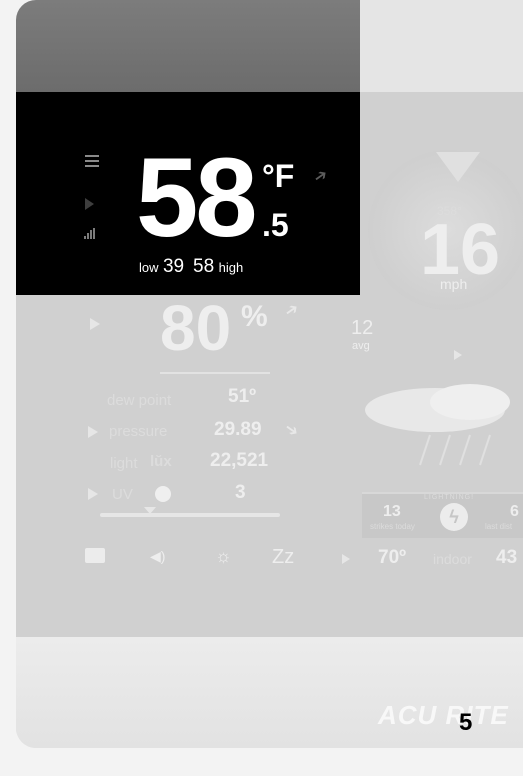  What do you see at coordinates (215, 373) in the screenshot?
I see `humidity-divider` at bounding box center [215, 373].